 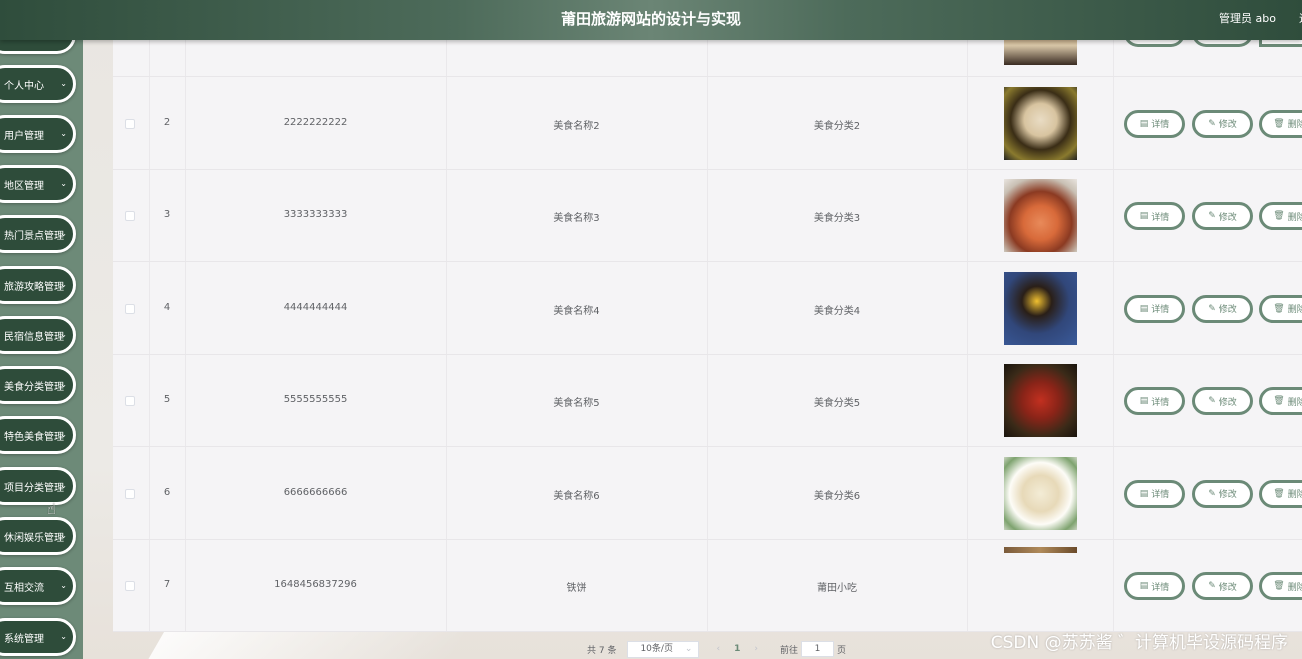 What do you see at coordinates (837, 311) in the screenshot?
I see `food-category: 美食分类4` at bounding box center [837, 311].